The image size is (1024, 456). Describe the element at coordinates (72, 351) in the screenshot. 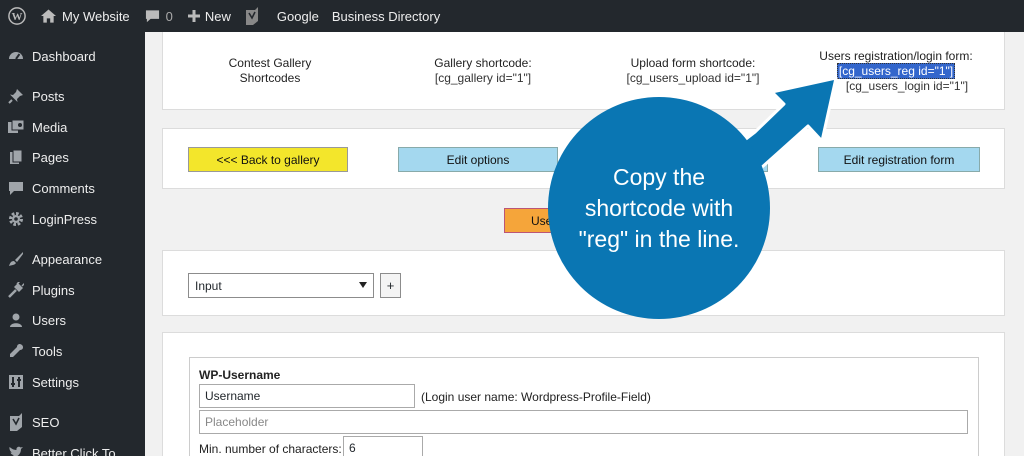

I see `sidebar-item-tools: Tools` at that location.